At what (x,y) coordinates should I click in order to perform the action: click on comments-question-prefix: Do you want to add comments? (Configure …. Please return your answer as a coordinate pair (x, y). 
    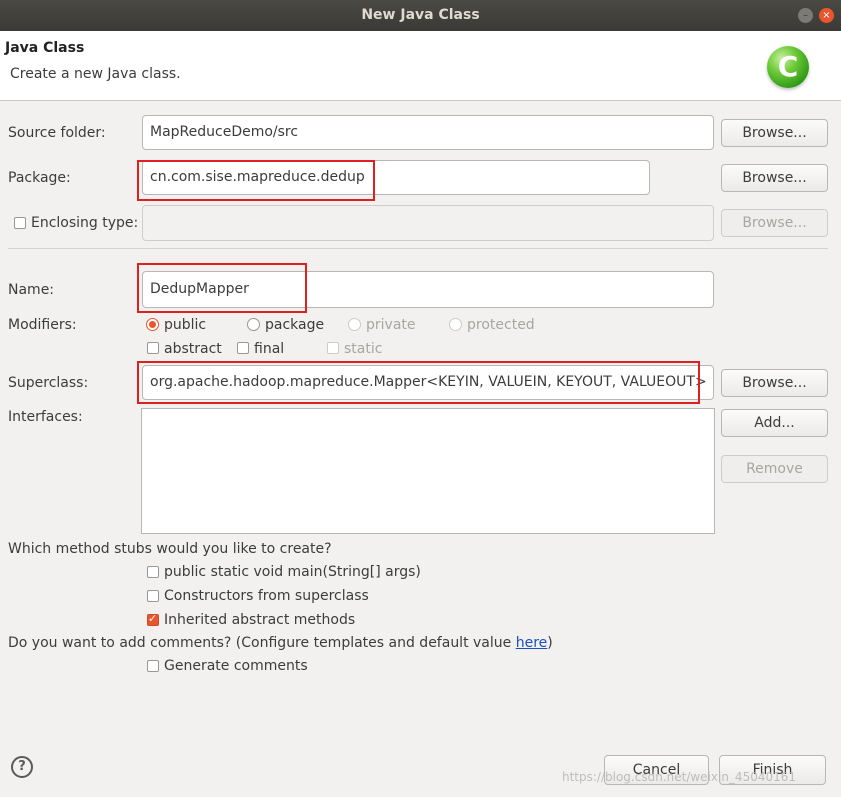
    Looking at the image, I should click on (262, 643).